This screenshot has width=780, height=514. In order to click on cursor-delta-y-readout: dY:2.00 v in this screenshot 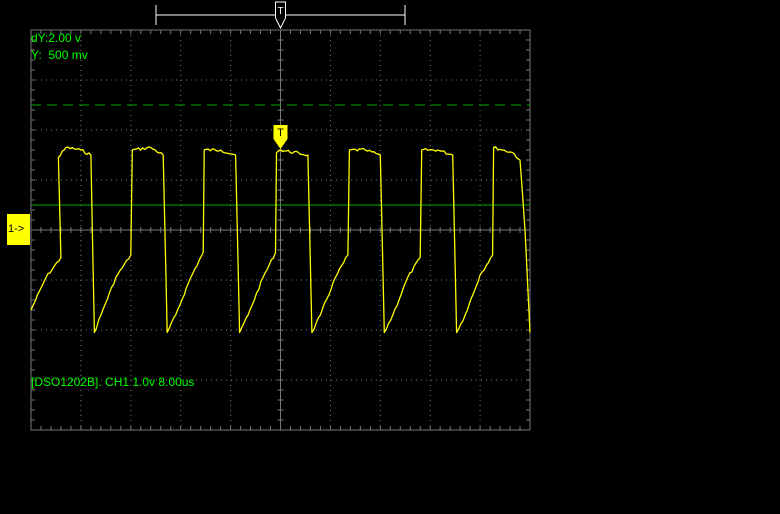, I will do `click(56, 38)`.